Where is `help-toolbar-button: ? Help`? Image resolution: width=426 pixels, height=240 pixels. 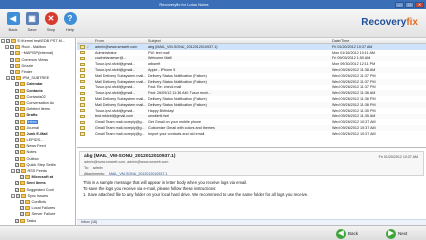
help-toolbar-button: ? Help is located at coordinates (70, 24).